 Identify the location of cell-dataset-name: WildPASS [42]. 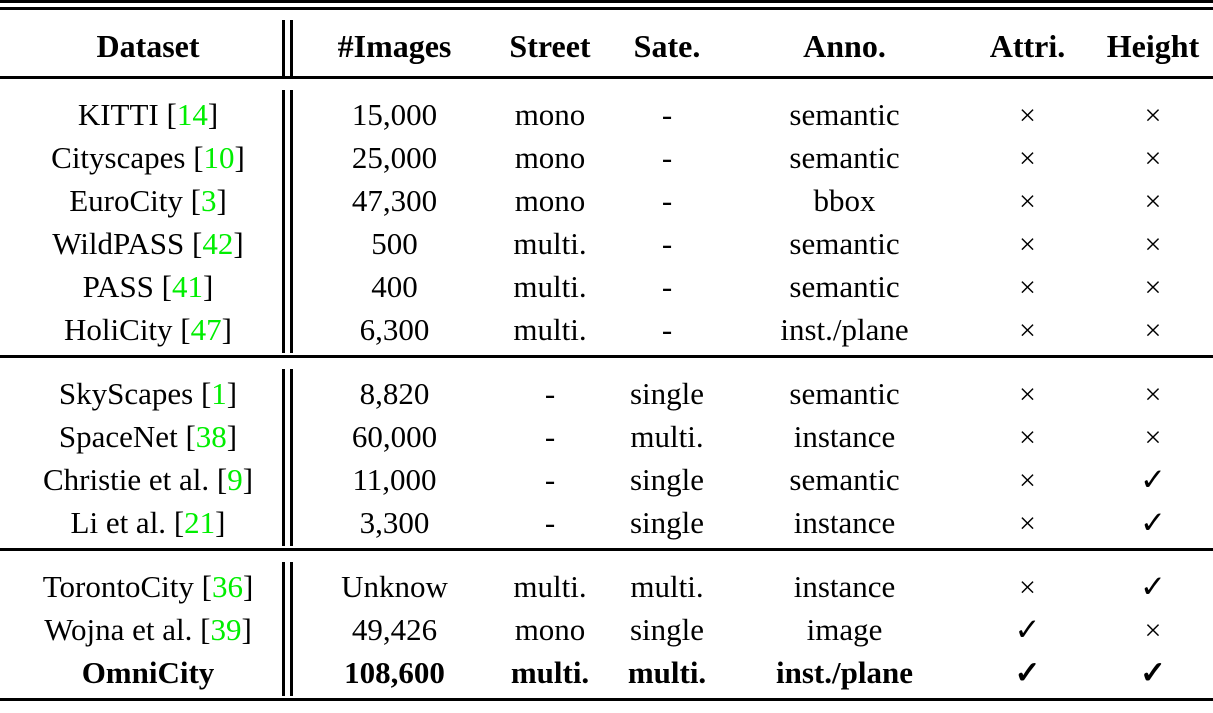
(148, 243).